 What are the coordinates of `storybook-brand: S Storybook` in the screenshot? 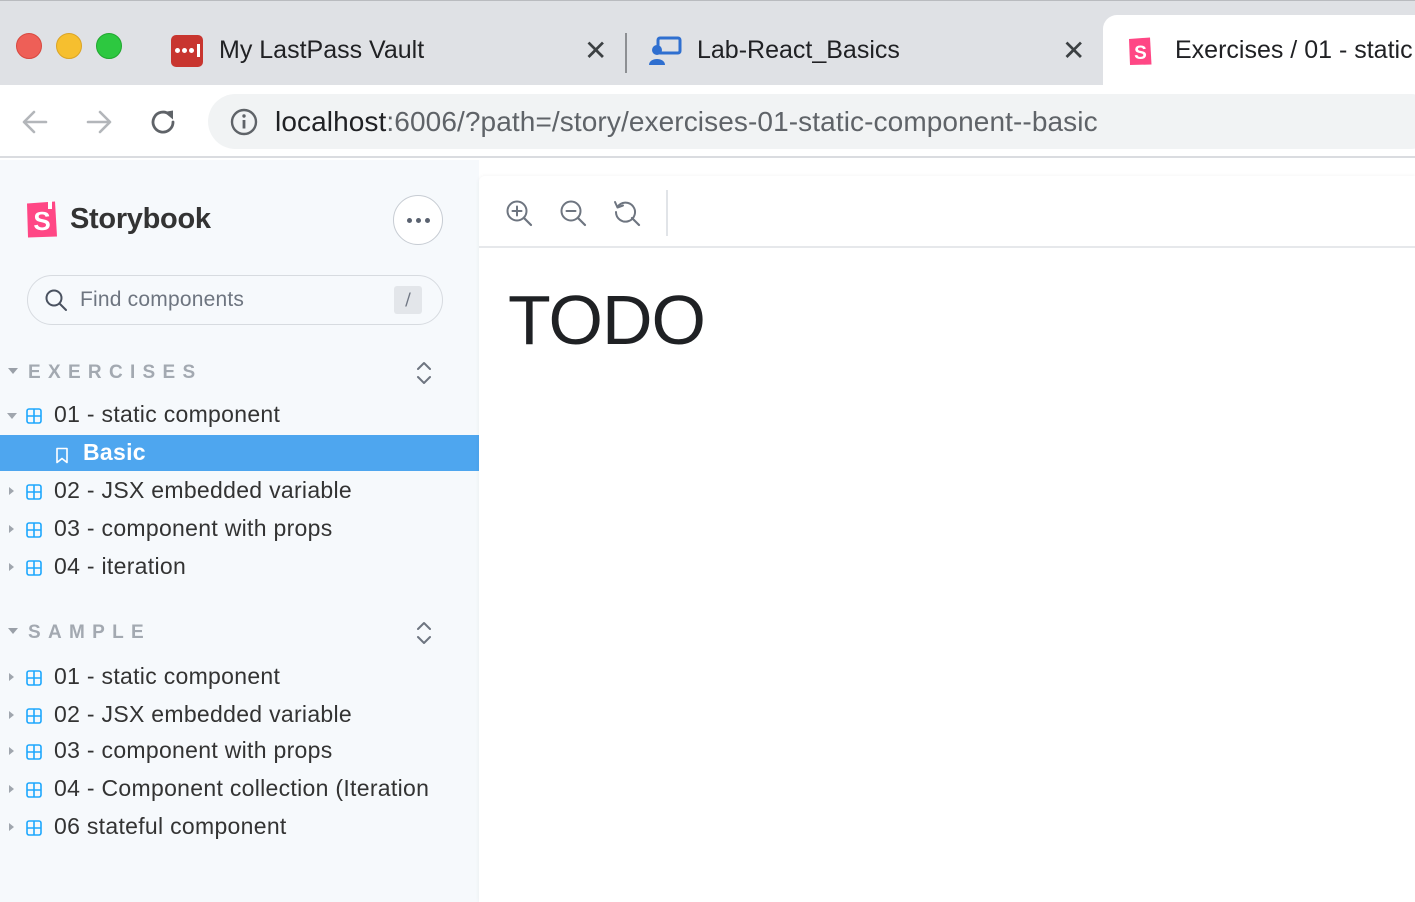 It's located at (118, 219).